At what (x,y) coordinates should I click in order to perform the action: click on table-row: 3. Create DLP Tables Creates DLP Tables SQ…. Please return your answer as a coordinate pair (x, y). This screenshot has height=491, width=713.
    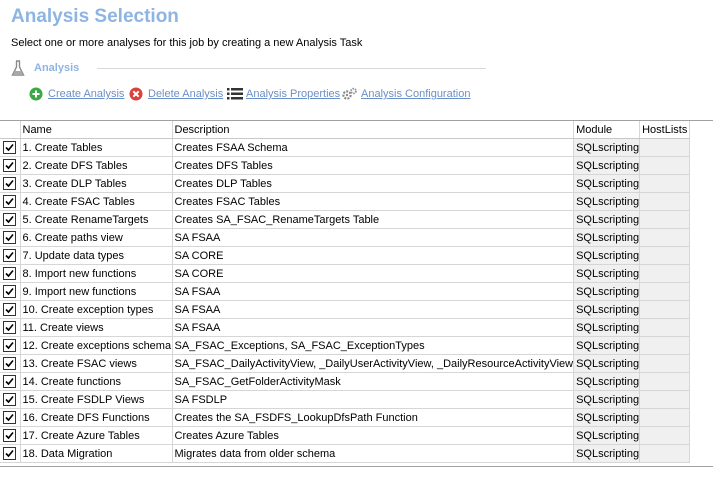
    Looking at the image, I should click on (345, 183).